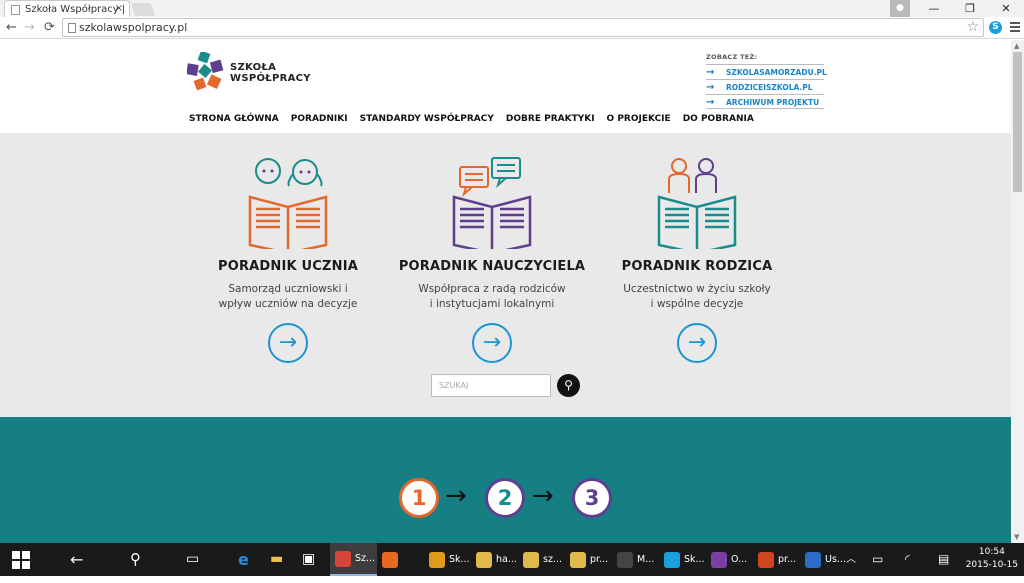 The height and width of the screenshot is (583, 1024). What do you see at coordinates (276, 559) in the screenshot?
I see `file-explorer-icon: ▬` at bounding box center [276, 559].